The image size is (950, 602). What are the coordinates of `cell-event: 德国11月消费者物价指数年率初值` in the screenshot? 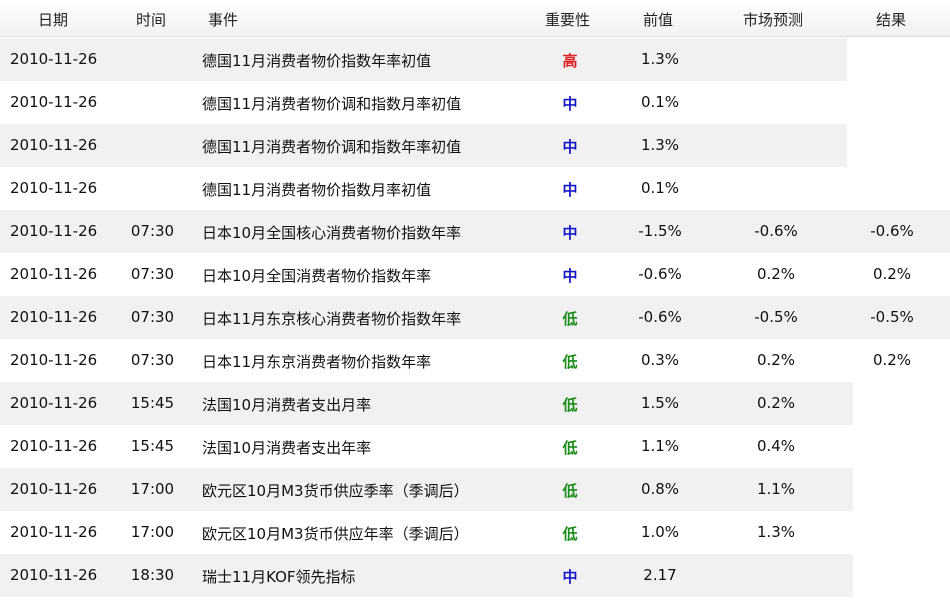 It's located at (317, 61).